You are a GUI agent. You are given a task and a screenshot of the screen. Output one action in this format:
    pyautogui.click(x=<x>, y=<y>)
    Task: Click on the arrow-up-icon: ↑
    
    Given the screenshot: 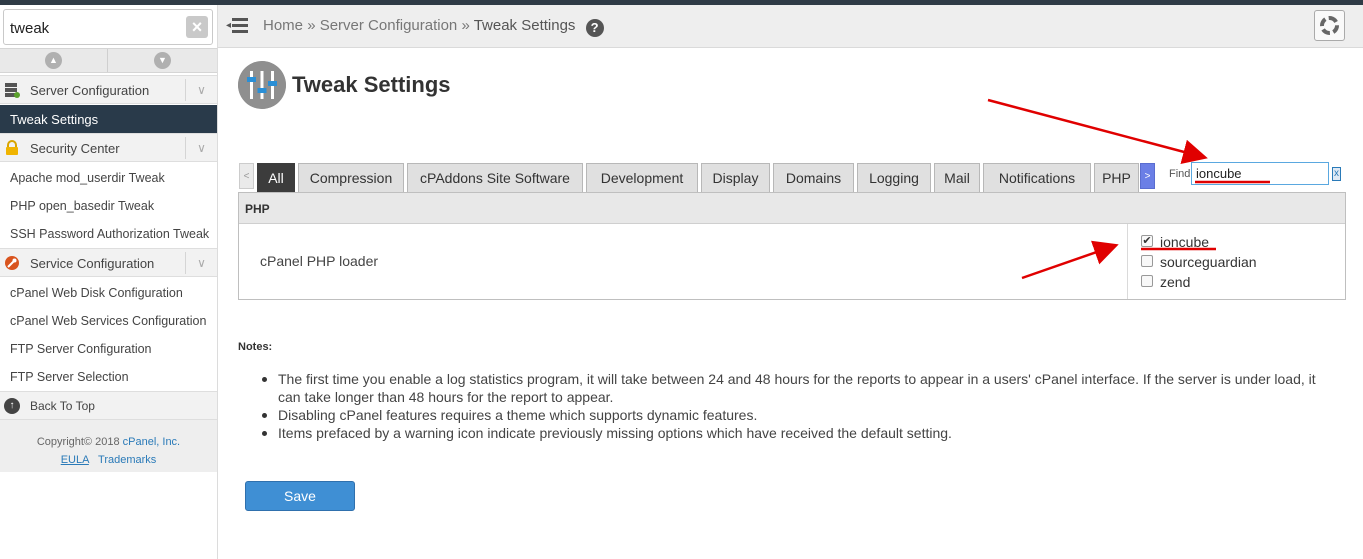 What is the action you would take?
    pyautogui.click(x=12, y=406)
    